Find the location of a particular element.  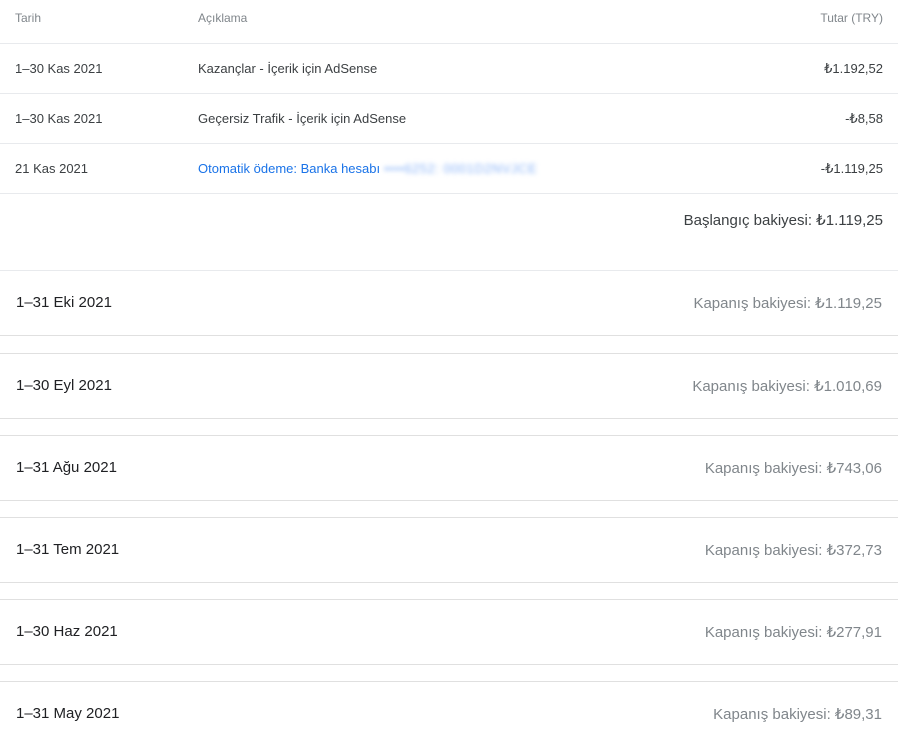

closing-balance: Kapanış bakiyesi: ₺372,73 is located at coordinates (793, 550).